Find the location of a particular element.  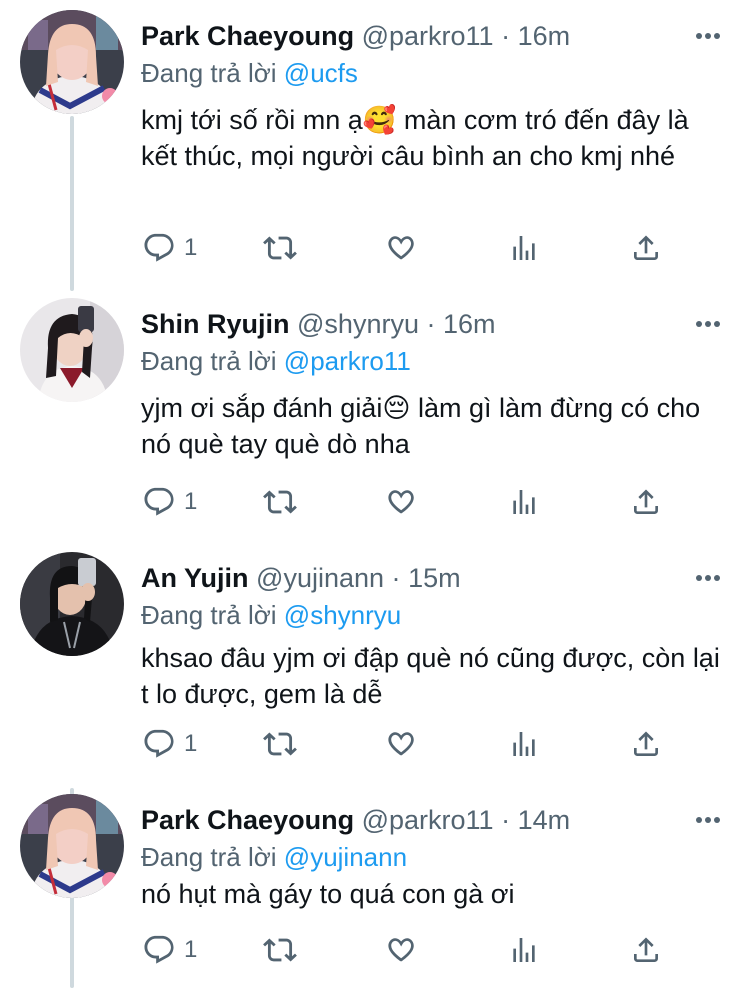

tweet-header: An Yujin @yujinann · 15m is located at coordinates (410, 578).